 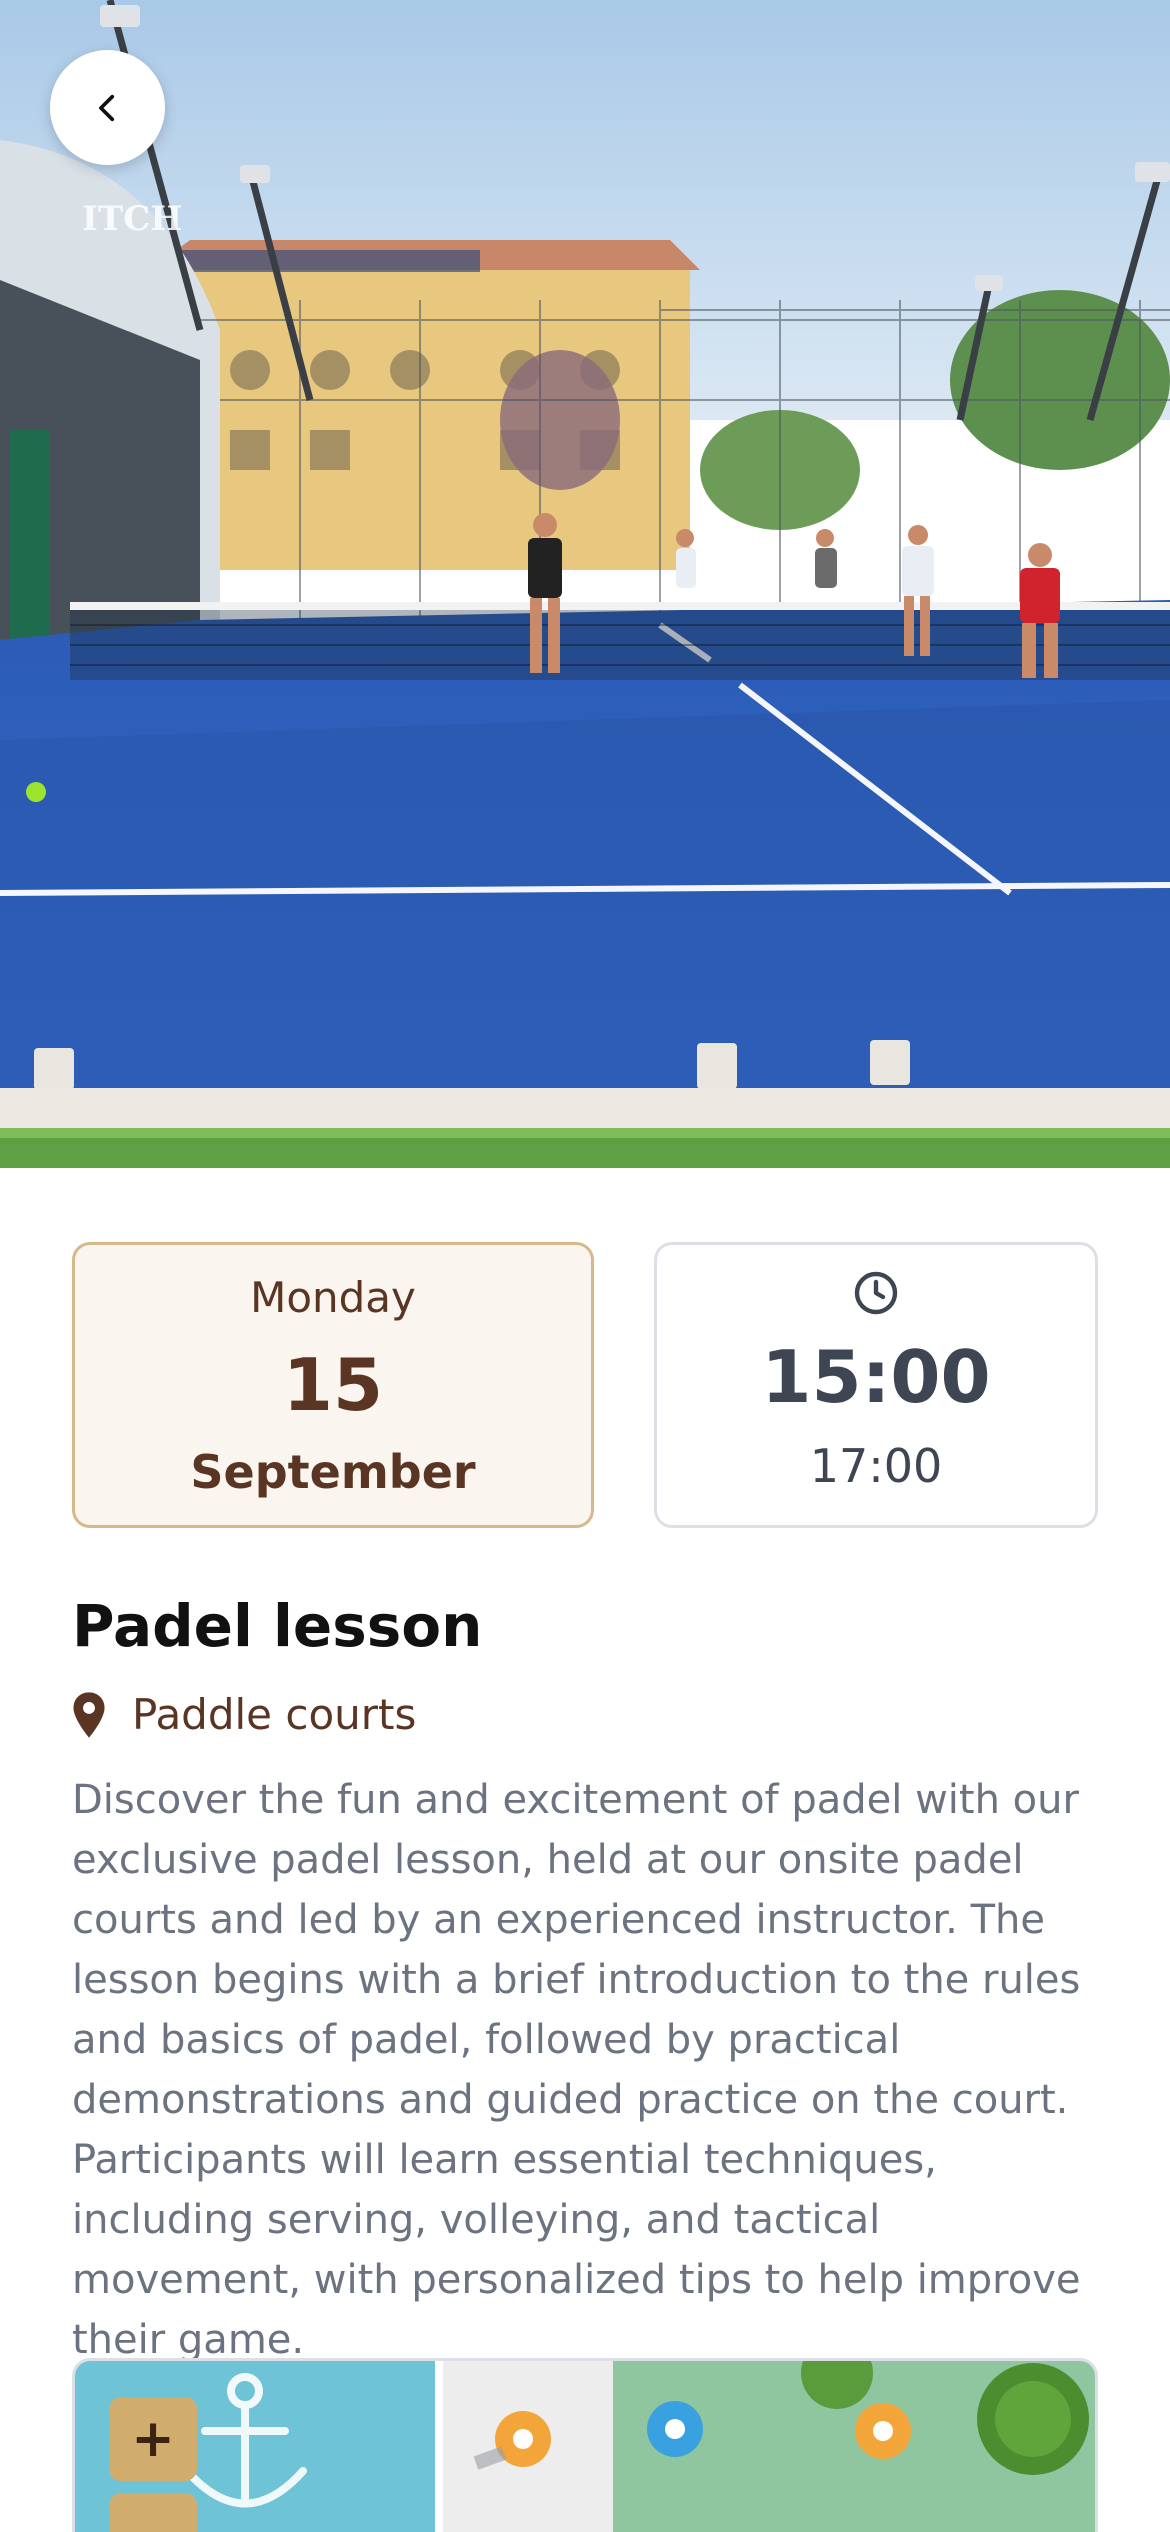 I want to click on map-tiles, so click(x=585, y=2446).